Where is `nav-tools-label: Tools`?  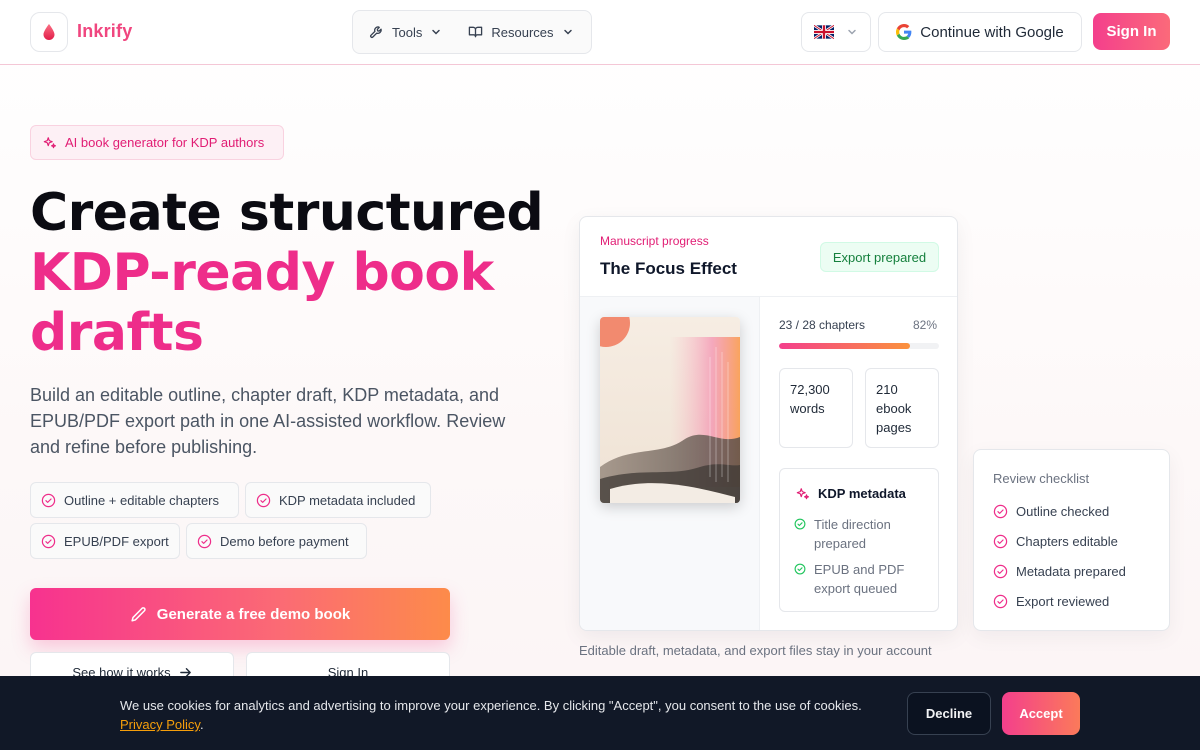
nav-tools-label: Tools is located at coordinates (407, 32).